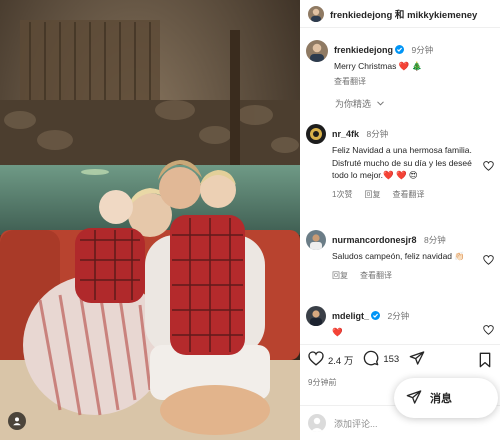  I want to click on comment-likes: 1次赞, so click(342, 194).